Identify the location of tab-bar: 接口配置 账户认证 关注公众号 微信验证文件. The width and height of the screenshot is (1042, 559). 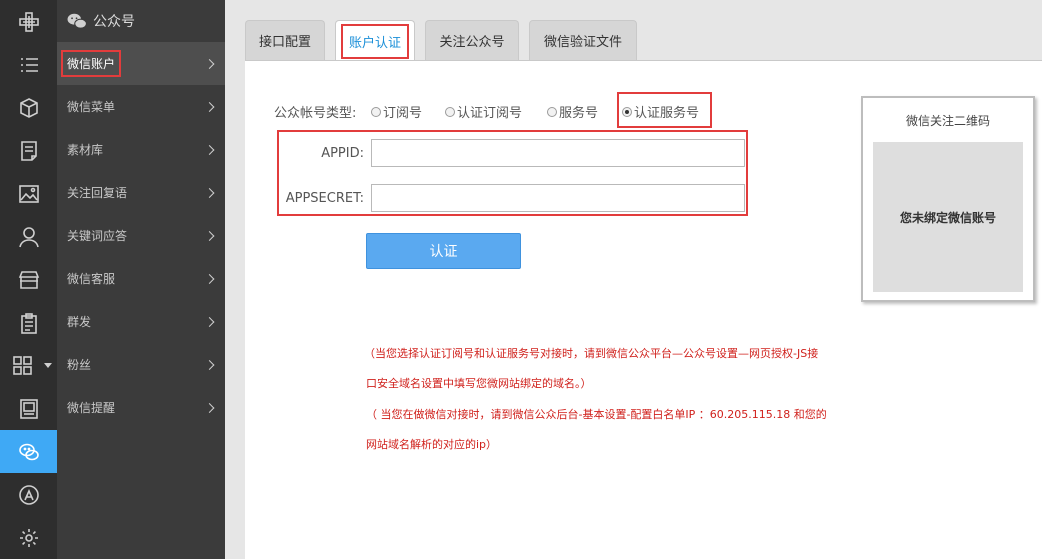
(643, 30).